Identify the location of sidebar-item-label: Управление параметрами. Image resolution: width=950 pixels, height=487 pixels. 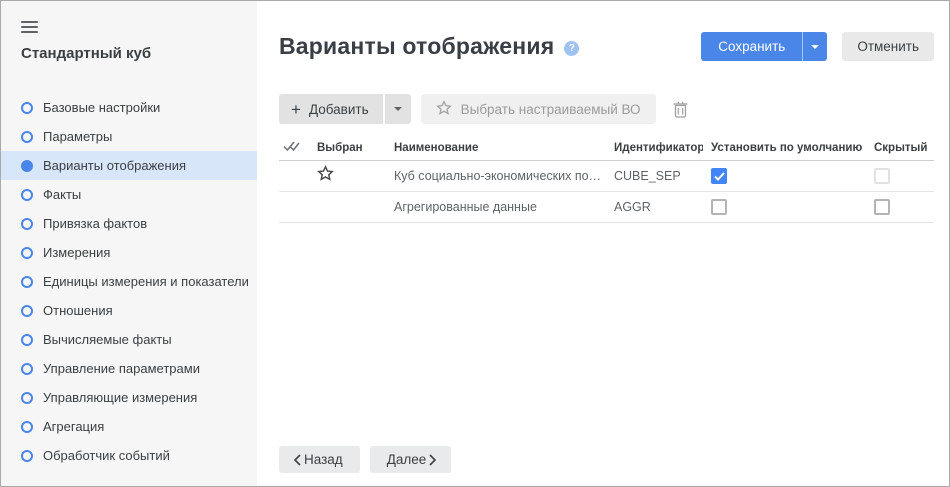
(121, 368).